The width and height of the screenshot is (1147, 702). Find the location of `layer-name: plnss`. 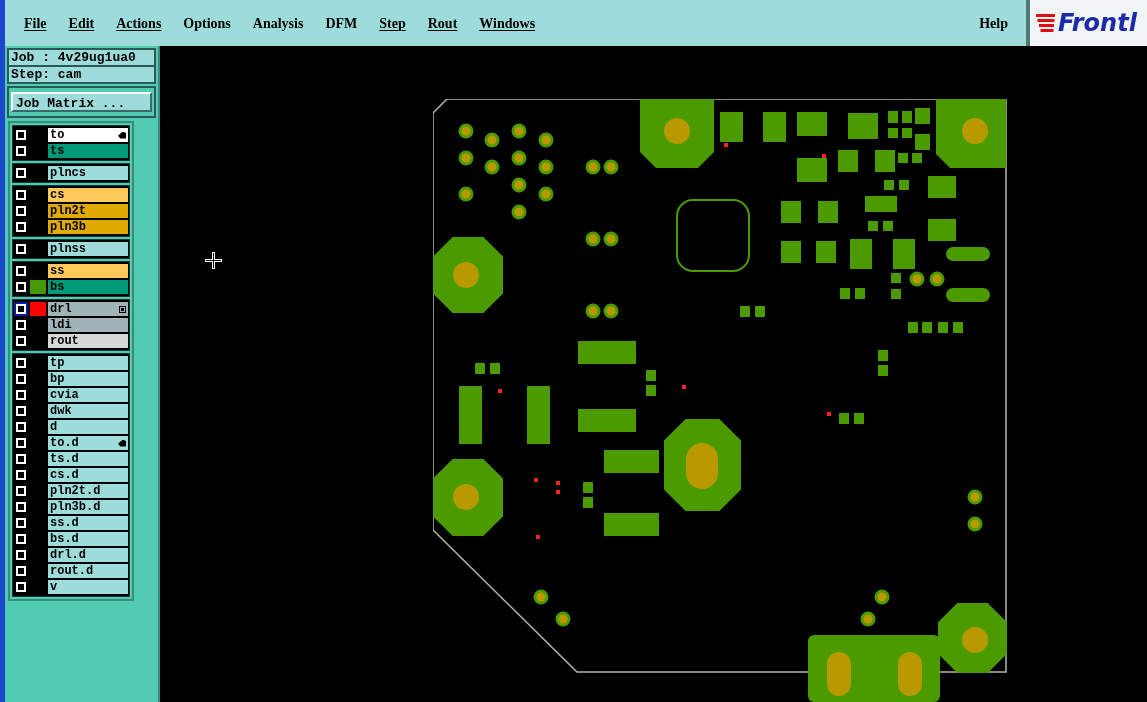

layer-name: plnss is located at coordinates (88, 249).